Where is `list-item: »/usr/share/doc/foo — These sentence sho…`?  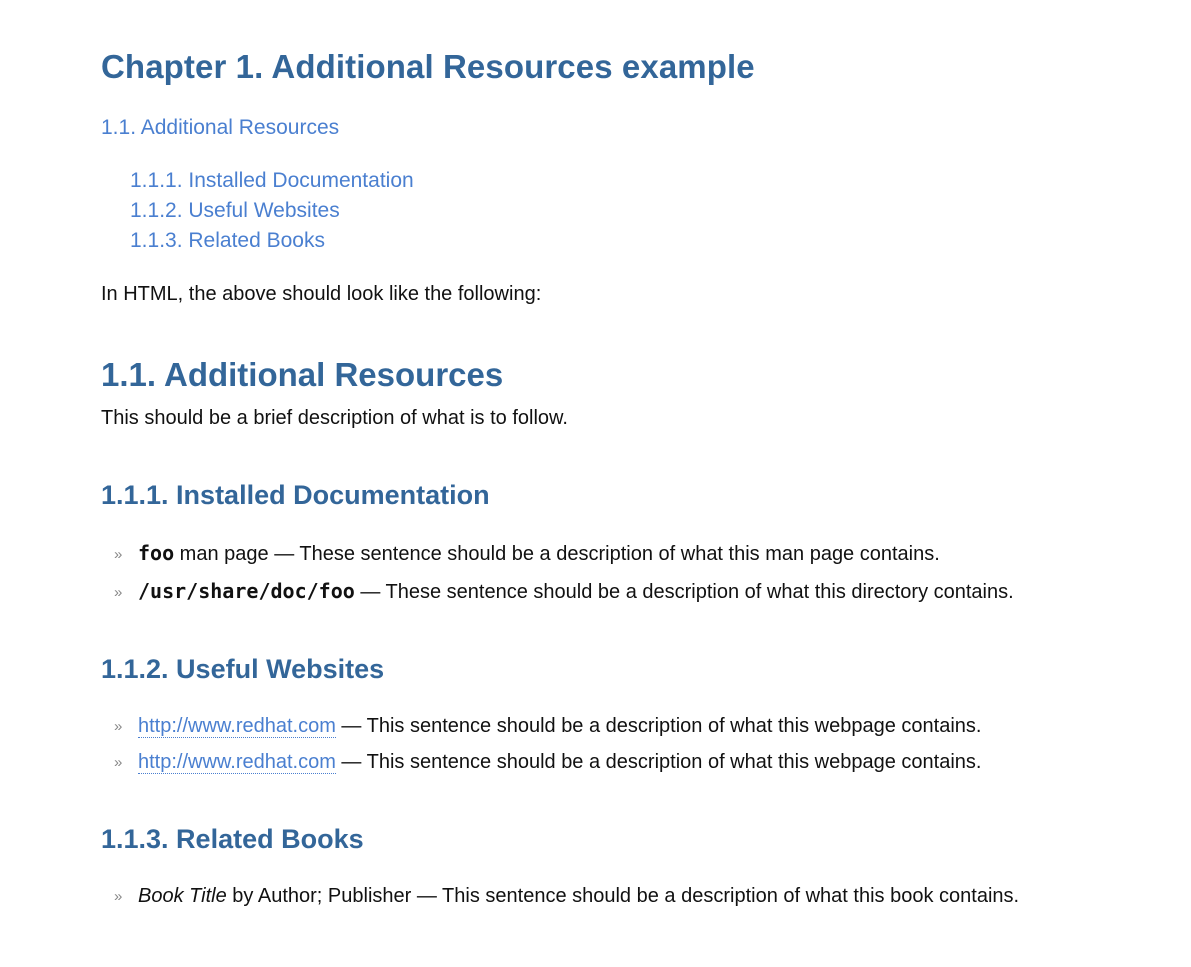
list-item: »/usr/share/doc/foo — These sentence sho… is located at coordinates (564, 591).